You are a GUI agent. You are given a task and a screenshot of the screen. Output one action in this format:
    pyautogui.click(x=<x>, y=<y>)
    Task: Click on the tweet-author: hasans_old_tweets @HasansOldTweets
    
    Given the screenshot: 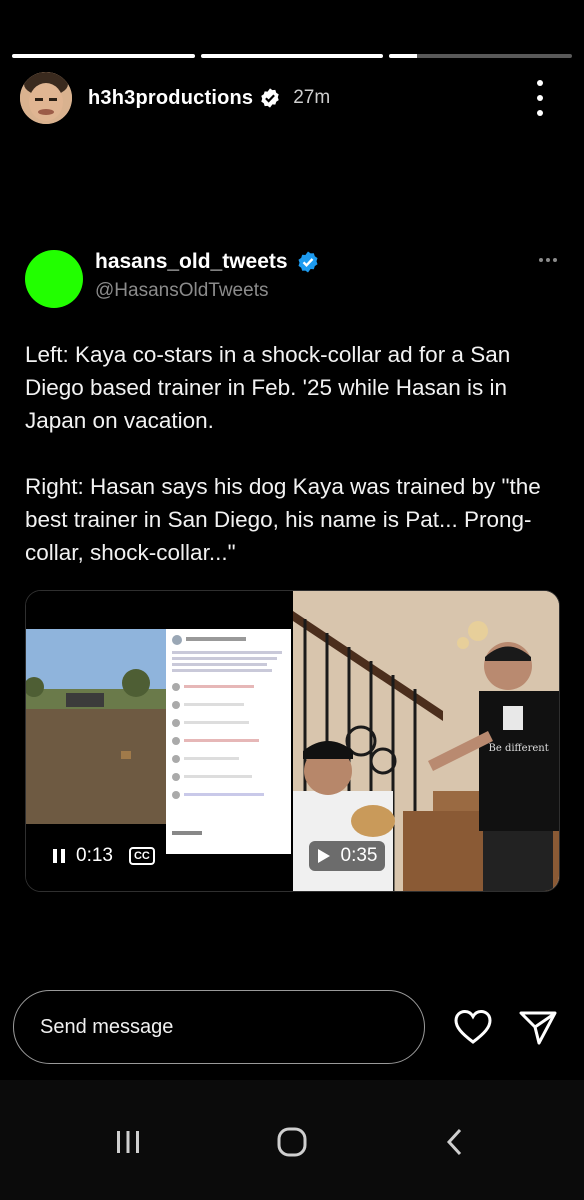 What is the action you would take?
    pyautogui.click(x=207, y=276)
    